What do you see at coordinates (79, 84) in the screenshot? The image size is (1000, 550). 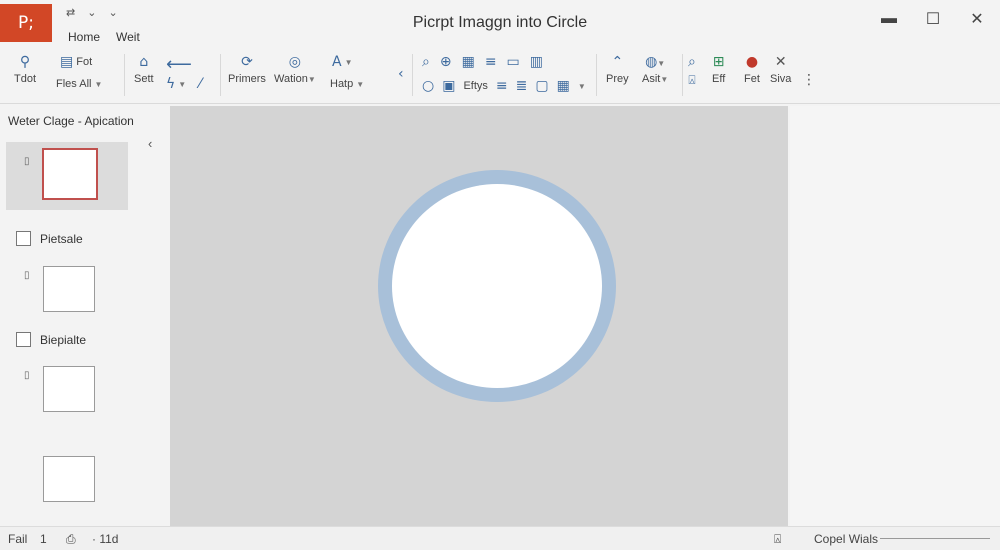 I see `files-all-button: Fles All ▼` at bounding box center [79, 84].